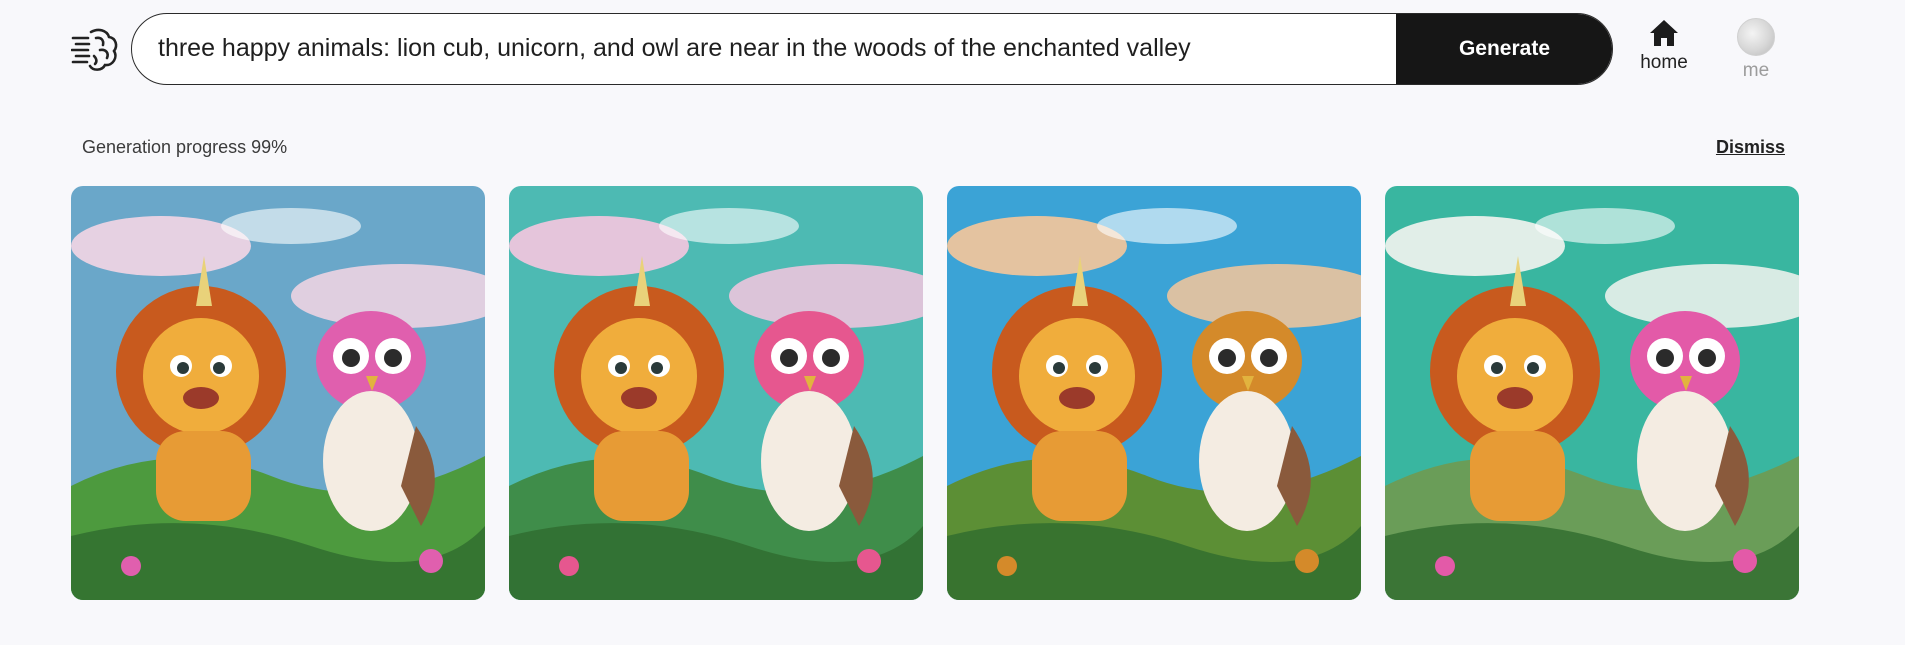 This screenshot has width=1905, height=645. What do you see at coordinates (185, 147) in the screenshot?
I see `progress-text: Generation progress 99%` at bounding box center [185, 147].